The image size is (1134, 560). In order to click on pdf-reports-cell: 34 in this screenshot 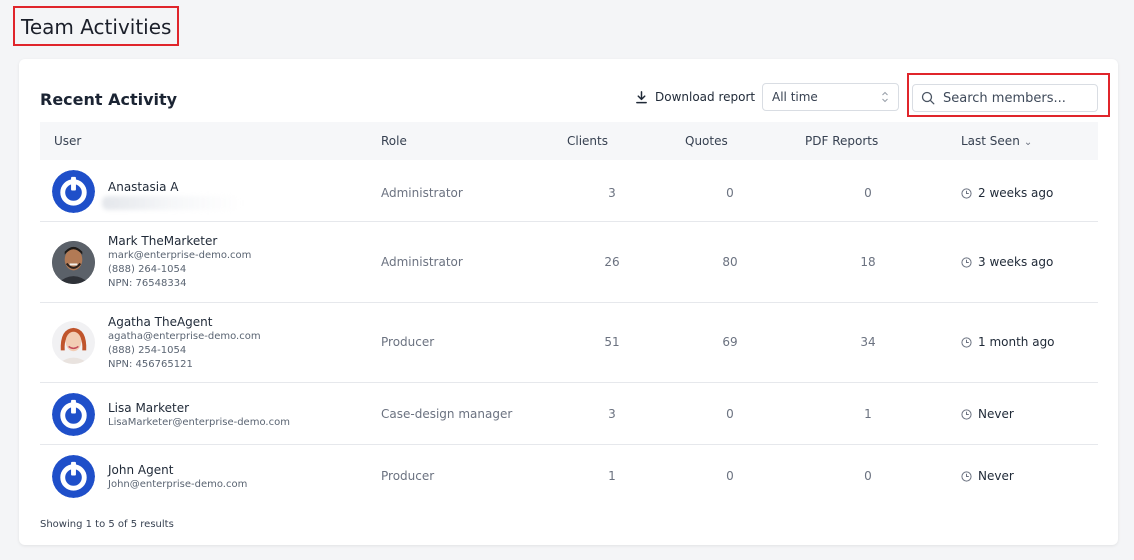, I will do `click(868, 342)`.